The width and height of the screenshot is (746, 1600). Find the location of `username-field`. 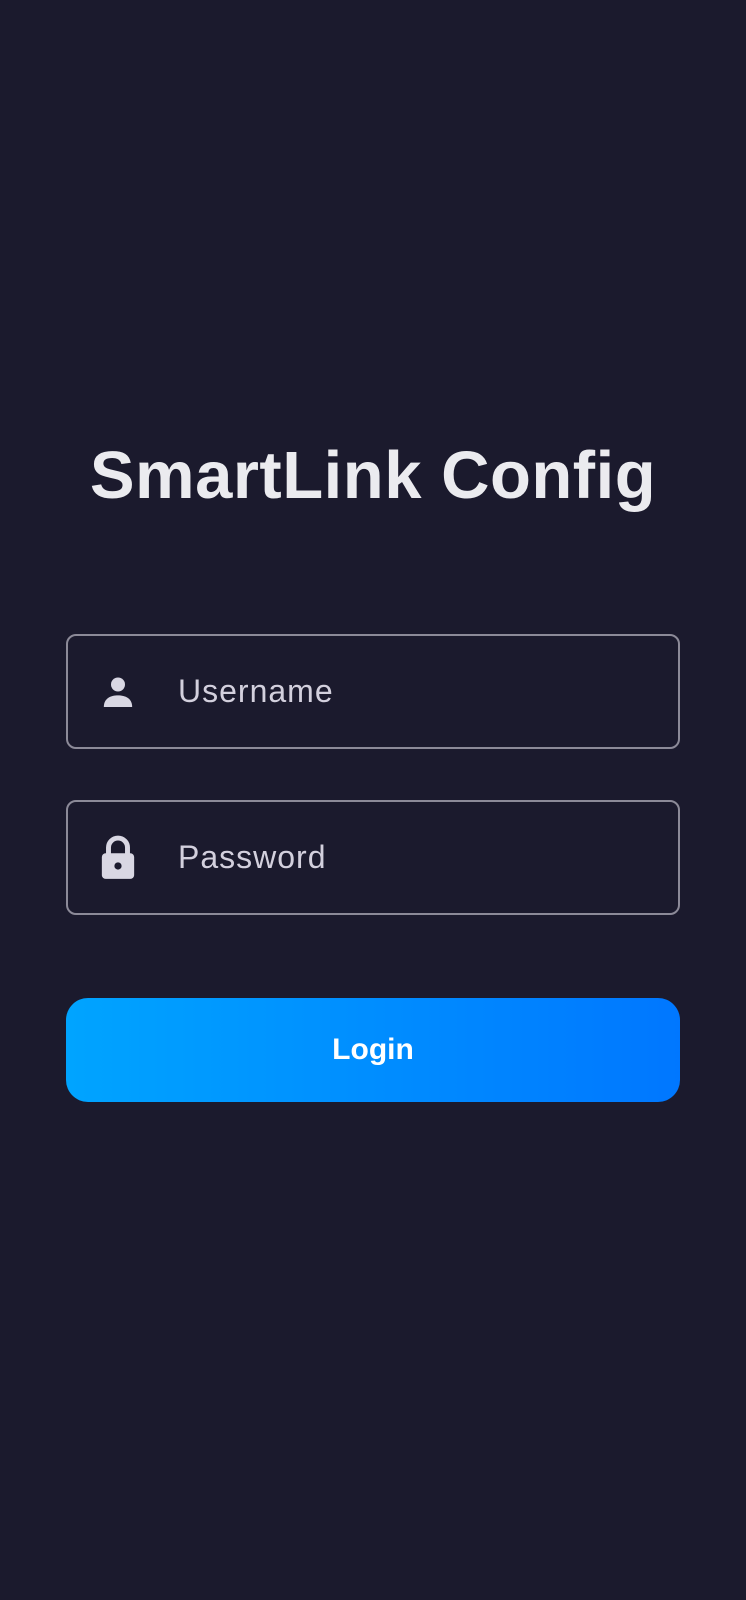

username-field is located at coordinates (373, 691).